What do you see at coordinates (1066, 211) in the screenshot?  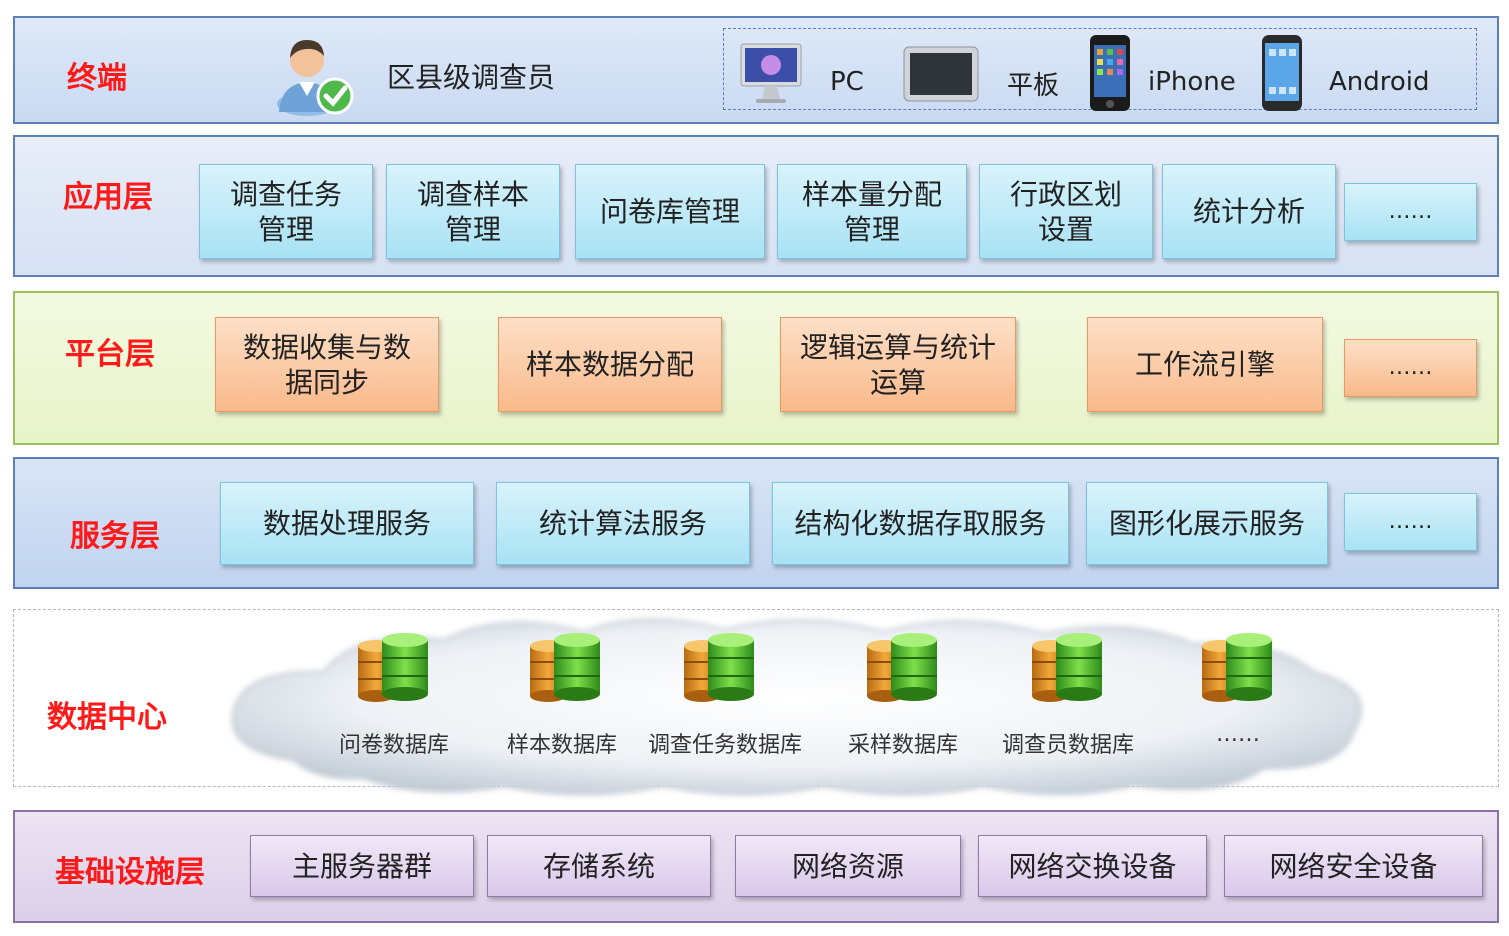 I see `app-box-admin-division: 行政区划 设置` at bounding box center [1066, 211].